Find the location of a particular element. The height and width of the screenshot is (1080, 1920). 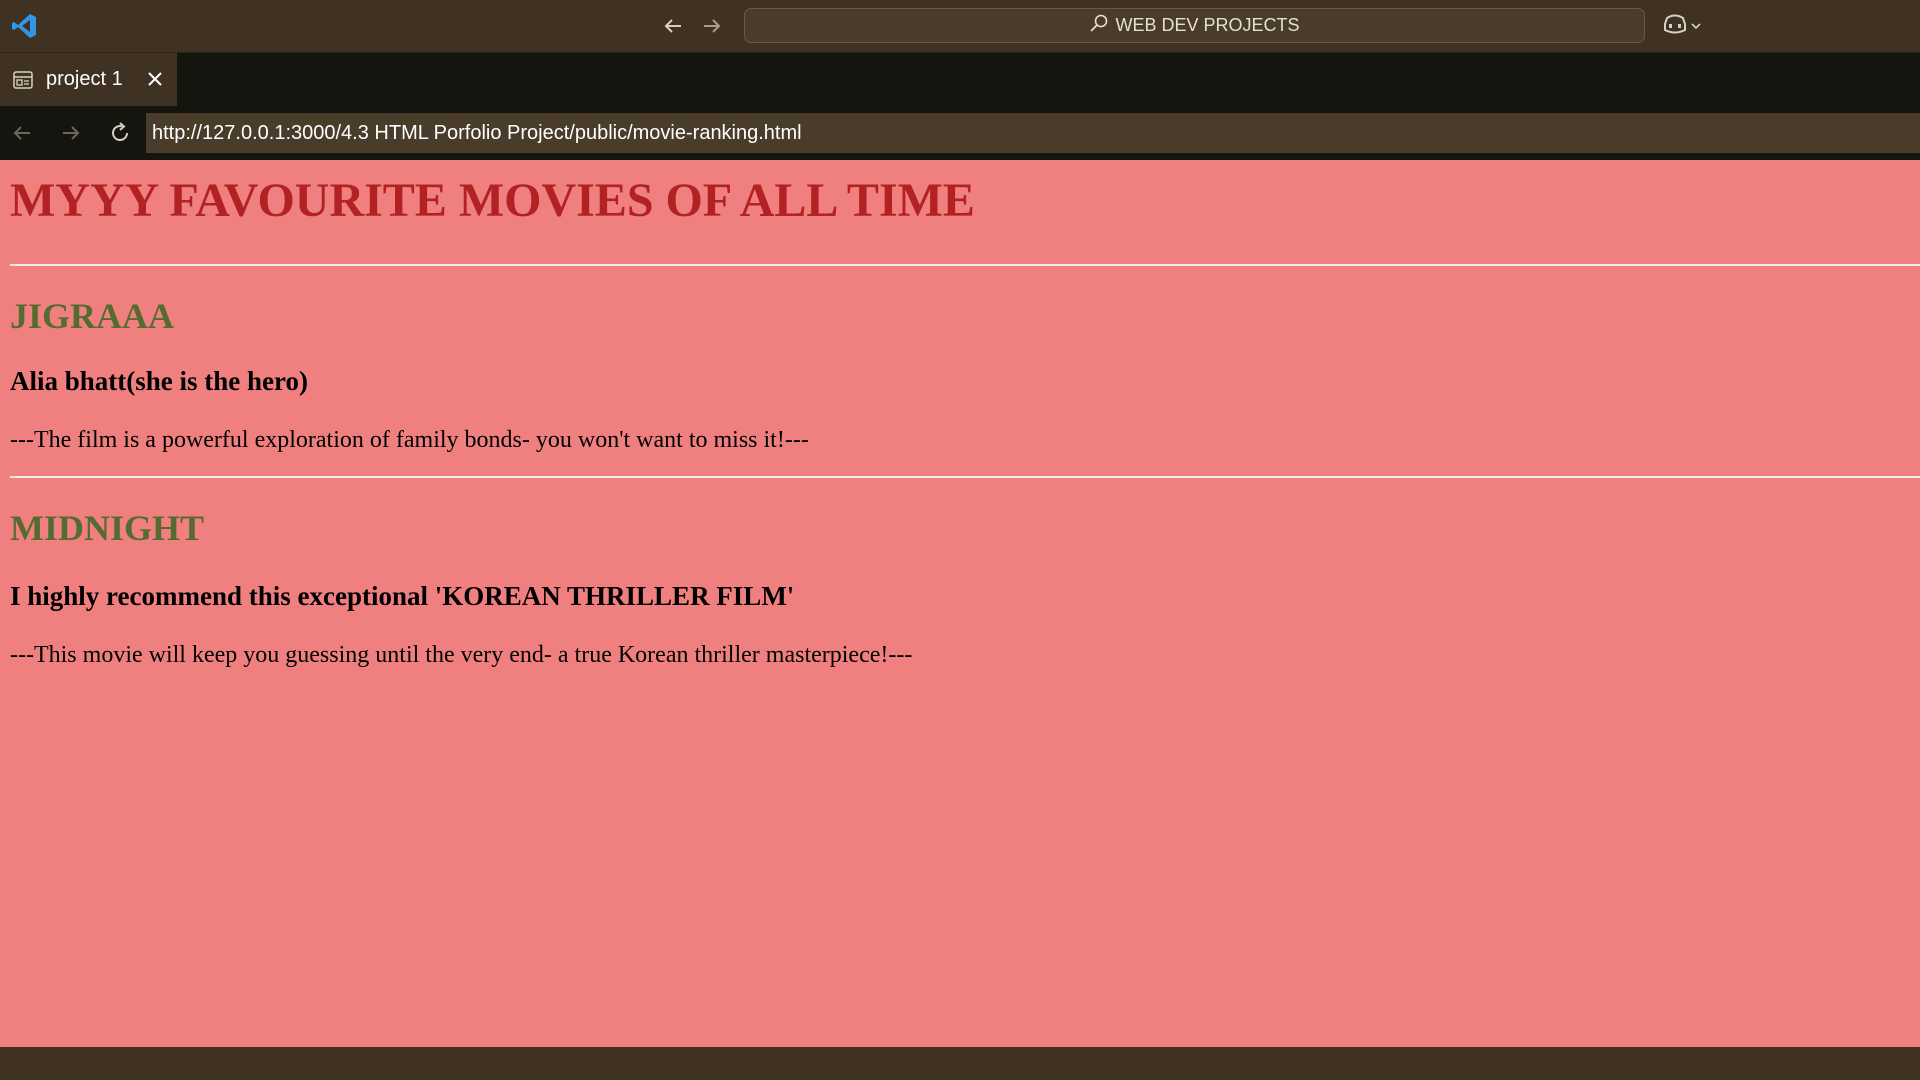

back-arrow-icon is located at coordinates (673, 26).